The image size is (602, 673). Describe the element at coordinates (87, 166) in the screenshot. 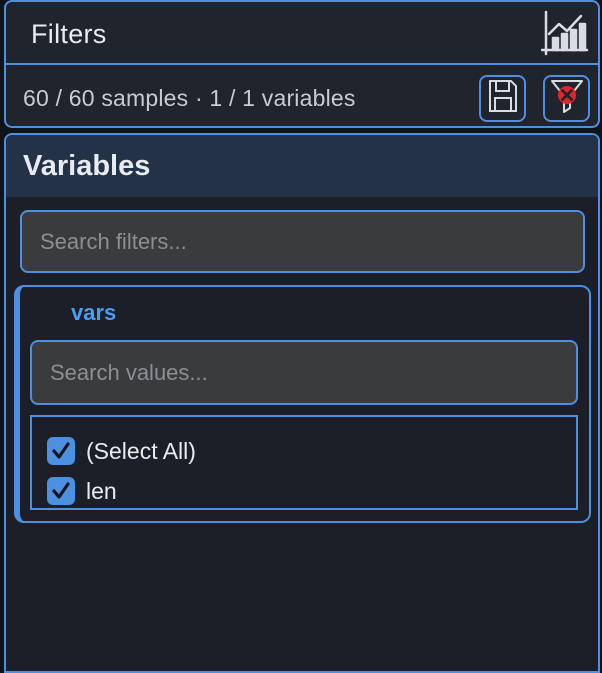

I see `section-title: Variables` at that location.